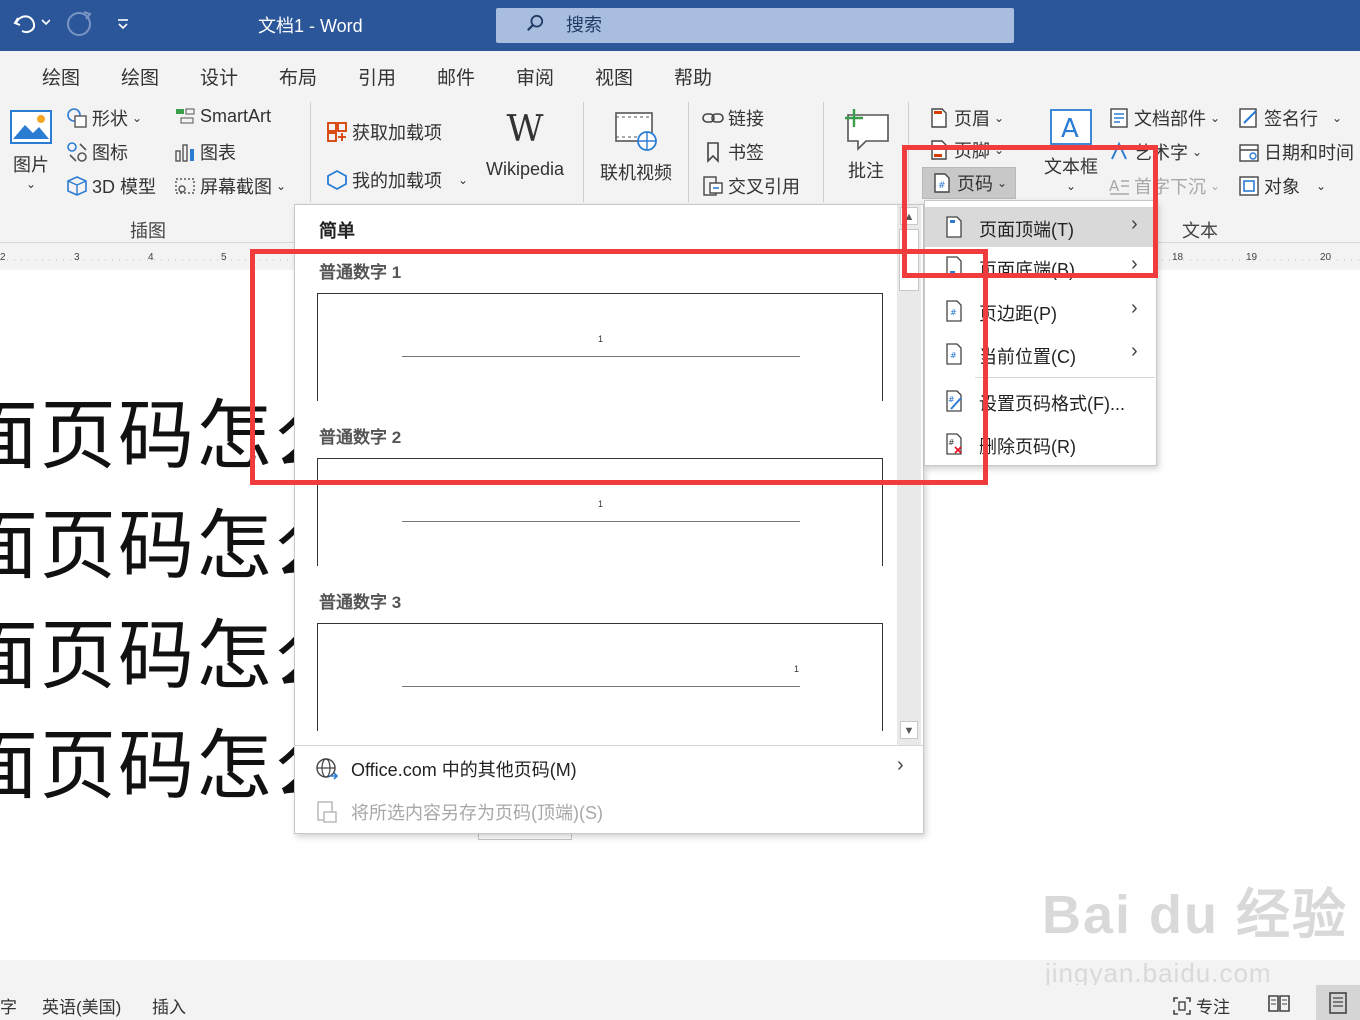 This screenshot has height=1020, width=1360. I want to click on gallery-item-label: 普通数字 3, so click(360, 602).